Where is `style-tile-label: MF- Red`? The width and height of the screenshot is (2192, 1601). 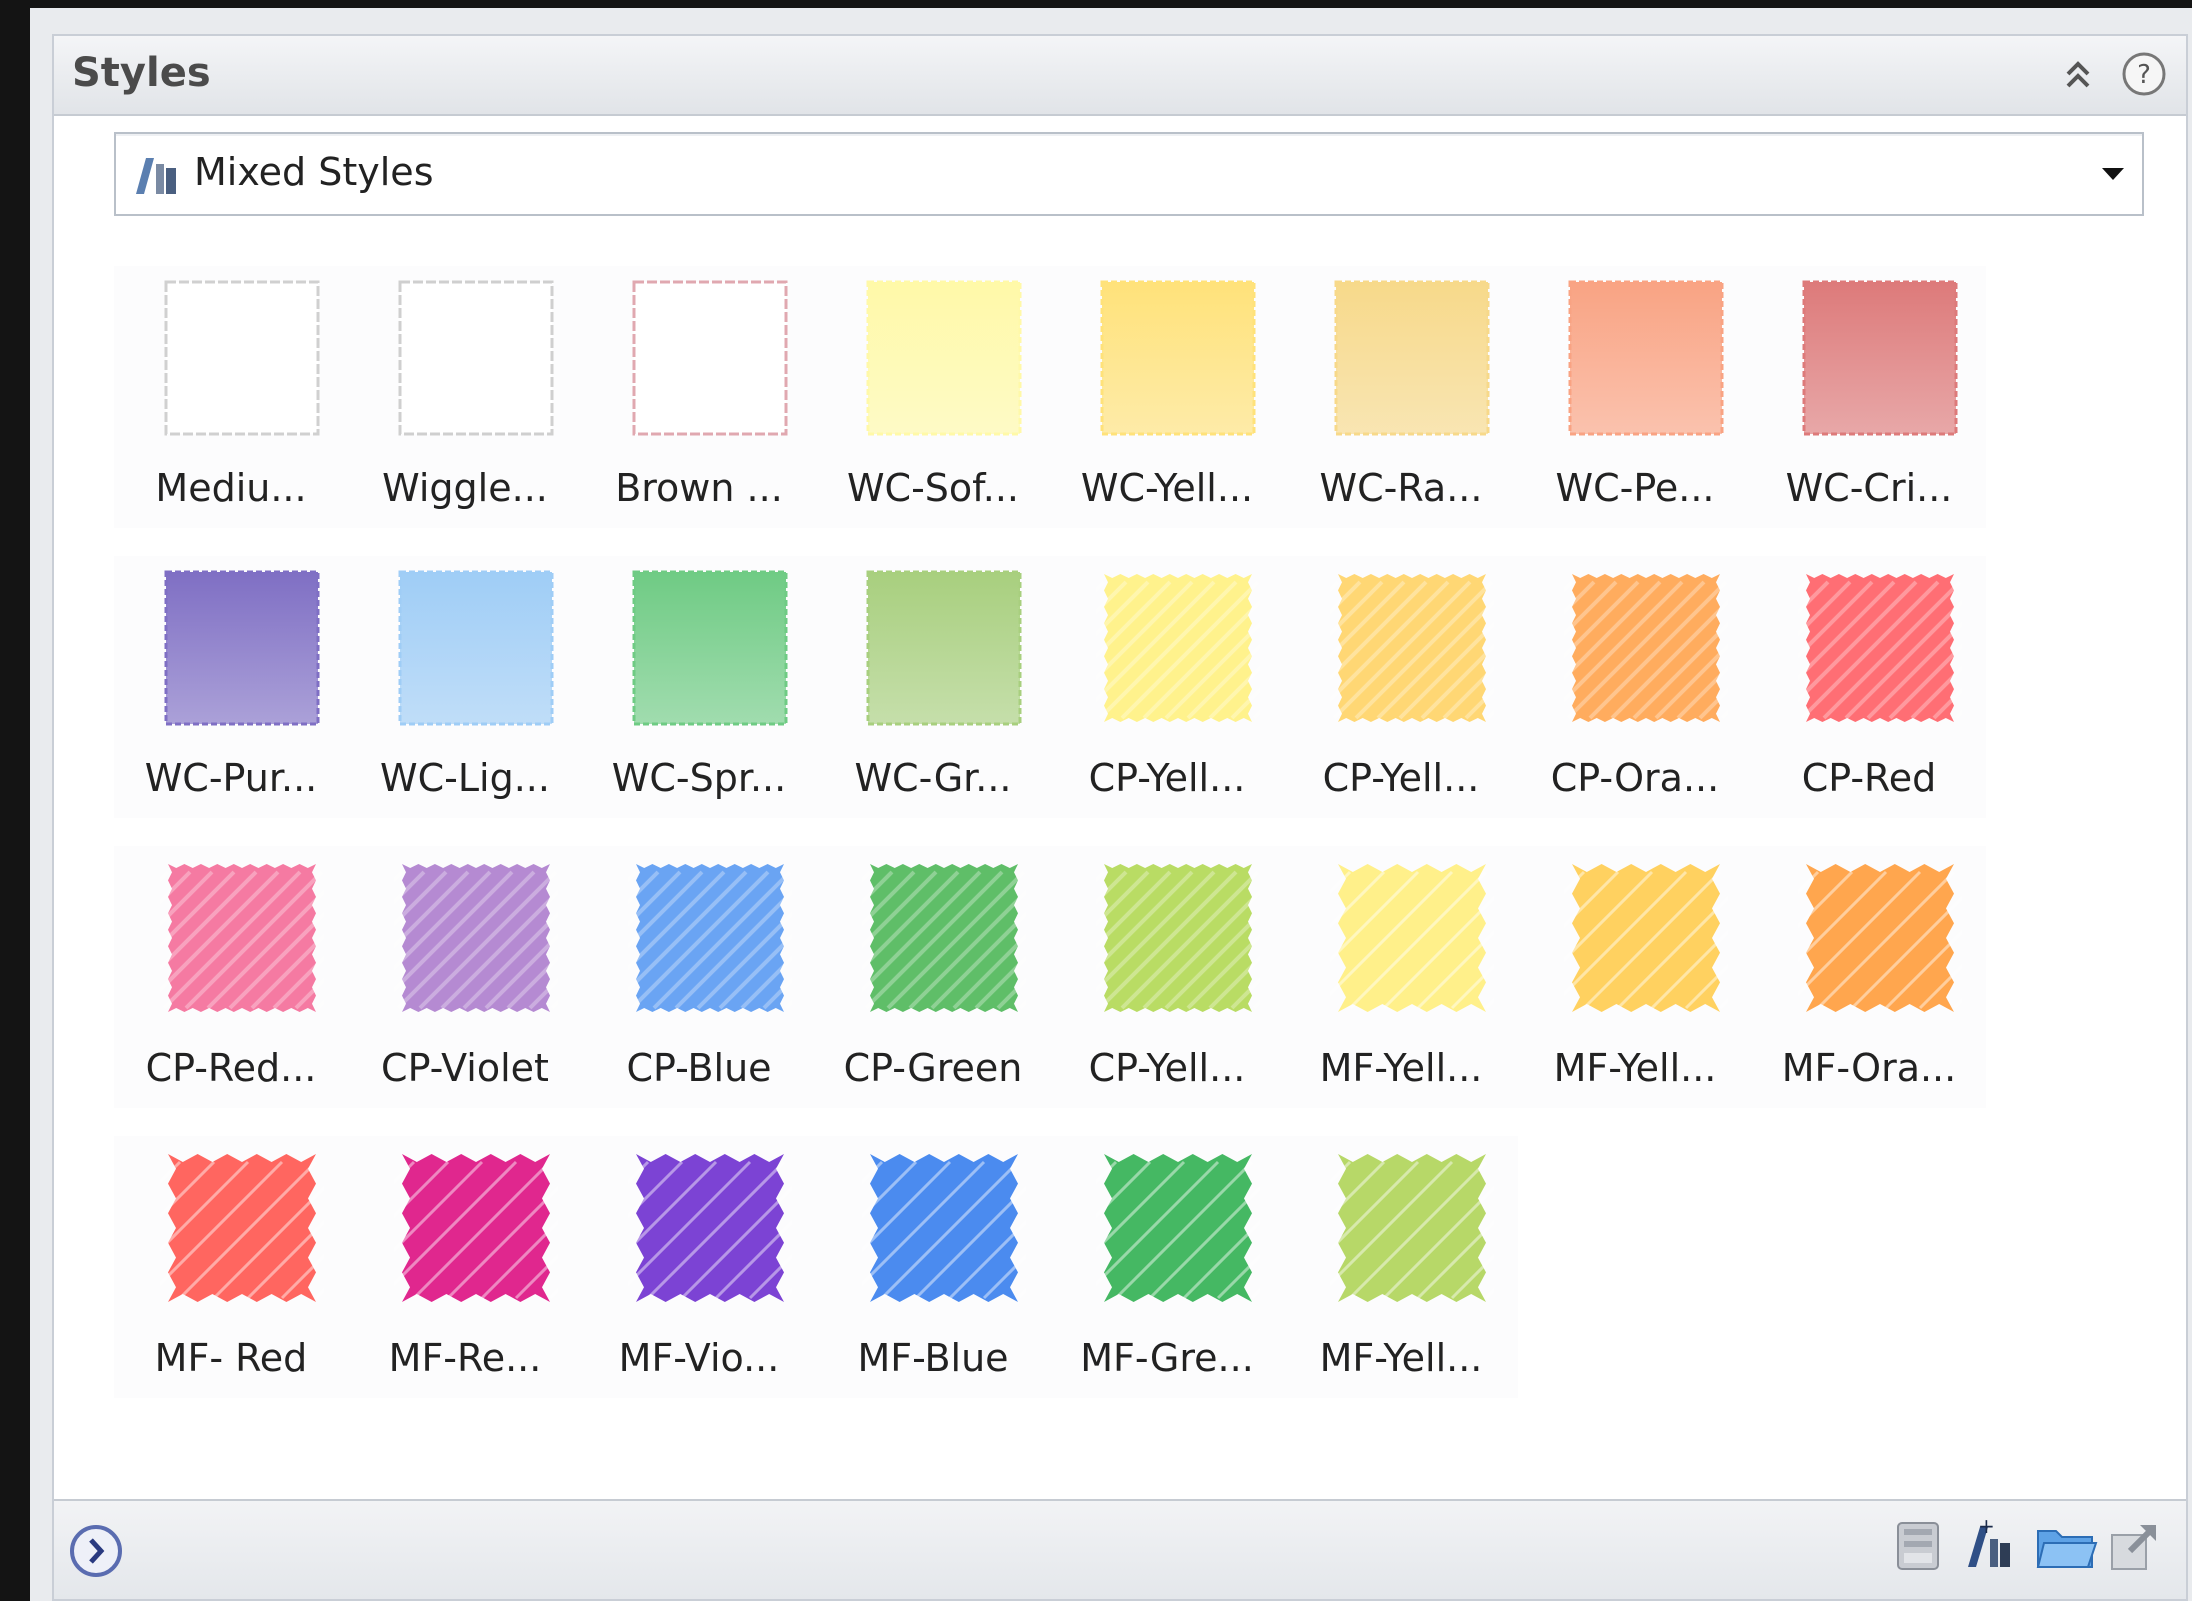 style-tile-label: MF- Red is located at coordinates (231, 1358).